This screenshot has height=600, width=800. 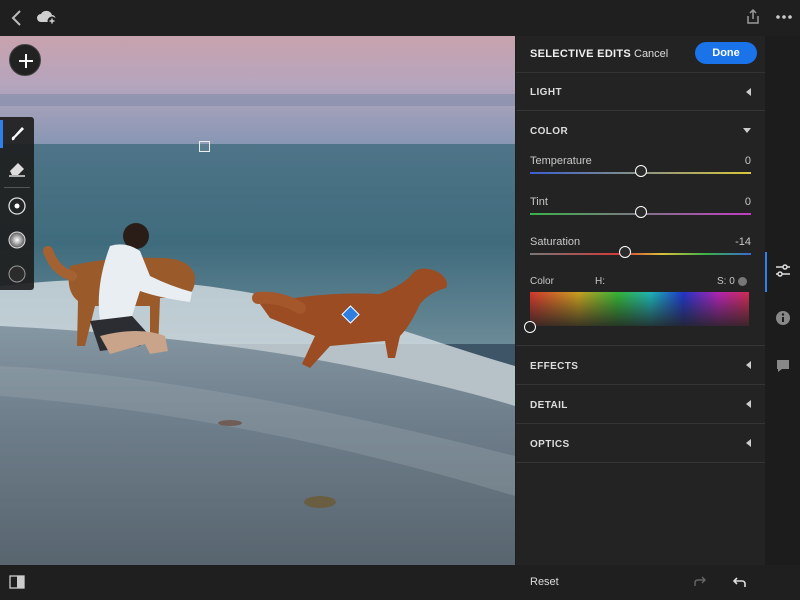 I want to click on flow-icon, so click(x=17, y=274).